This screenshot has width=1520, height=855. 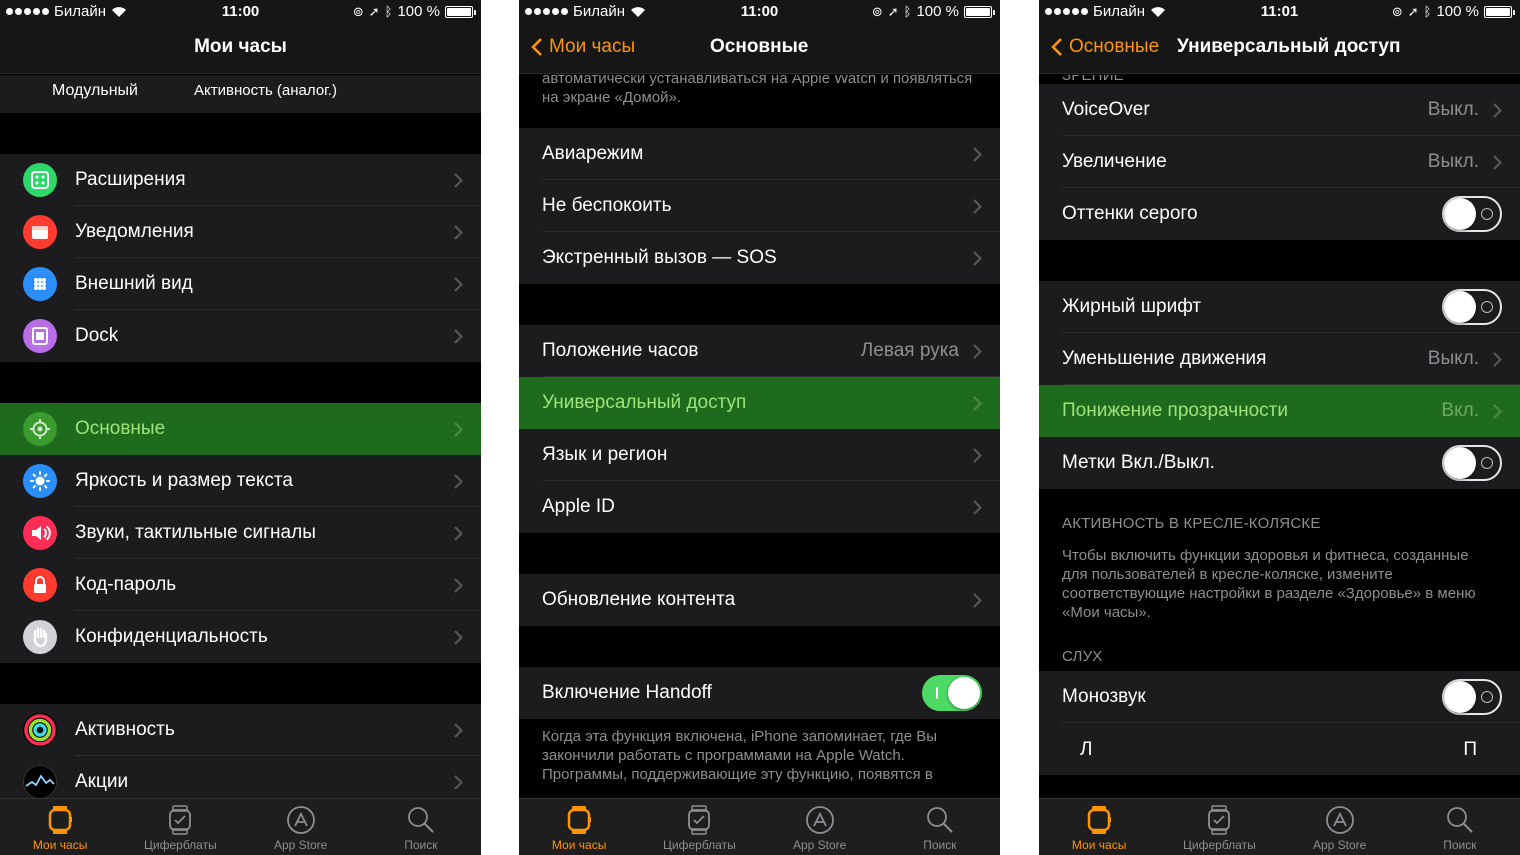 I want to click on app-layout-icon, so click(x=40, y=284).